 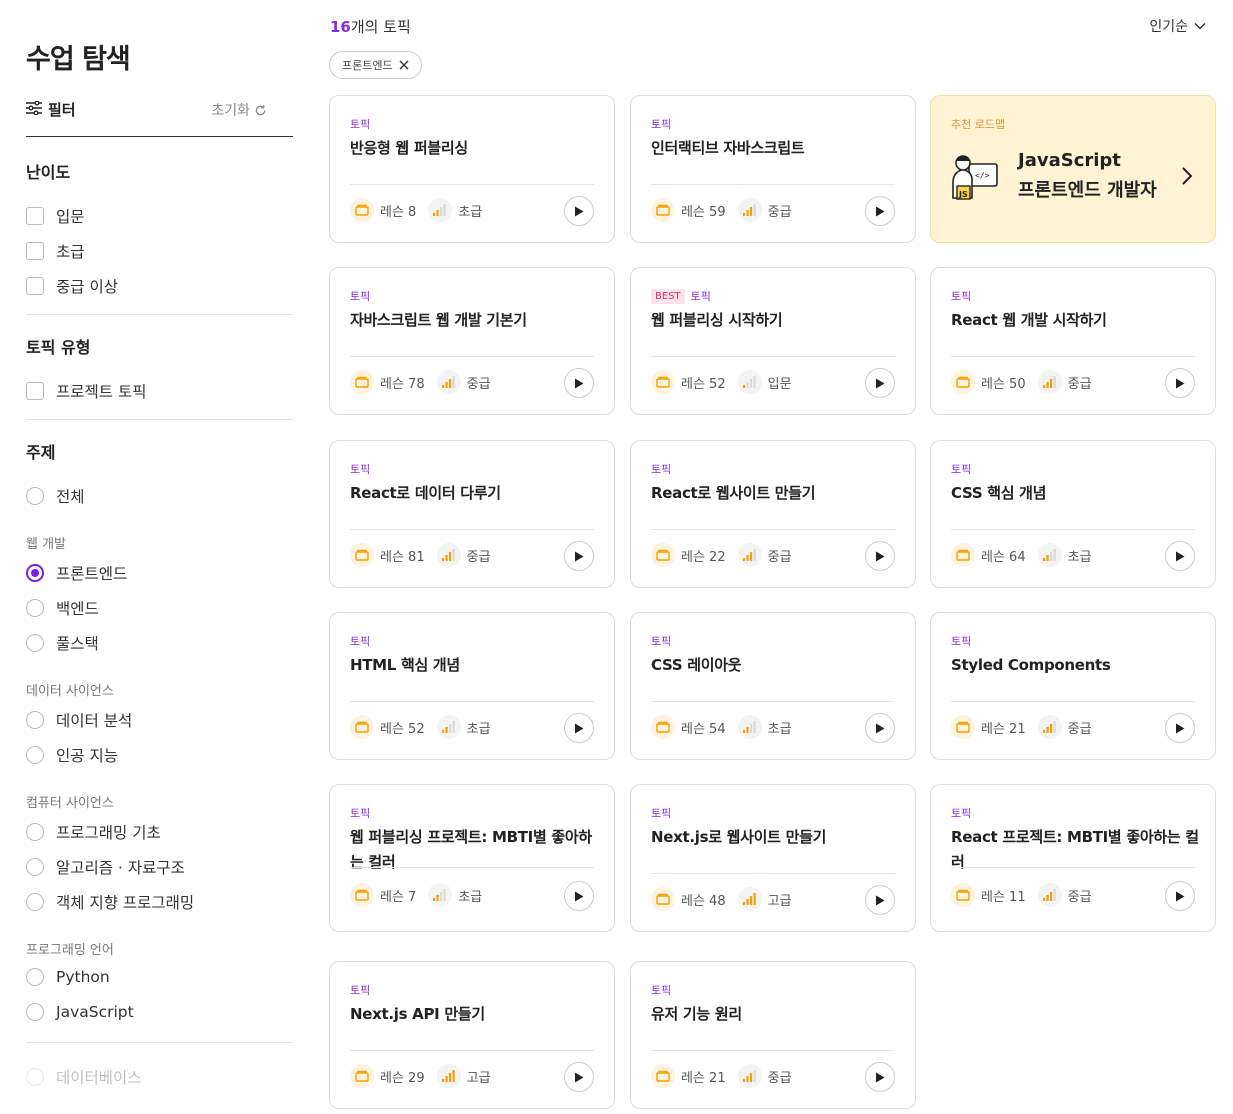 I want to click on topic-card: 토픽 유저 기능 원리 레슨 21 중급, so click(x=773, y=1035).